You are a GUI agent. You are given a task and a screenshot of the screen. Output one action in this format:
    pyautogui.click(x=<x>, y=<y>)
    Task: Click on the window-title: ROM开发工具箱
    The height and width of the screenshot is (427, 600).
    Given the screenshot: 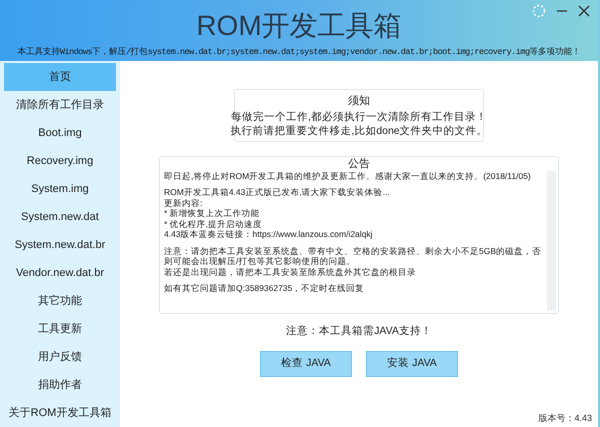 What is the action you would take?
    pyautogui.click(x=299, y=26)
    